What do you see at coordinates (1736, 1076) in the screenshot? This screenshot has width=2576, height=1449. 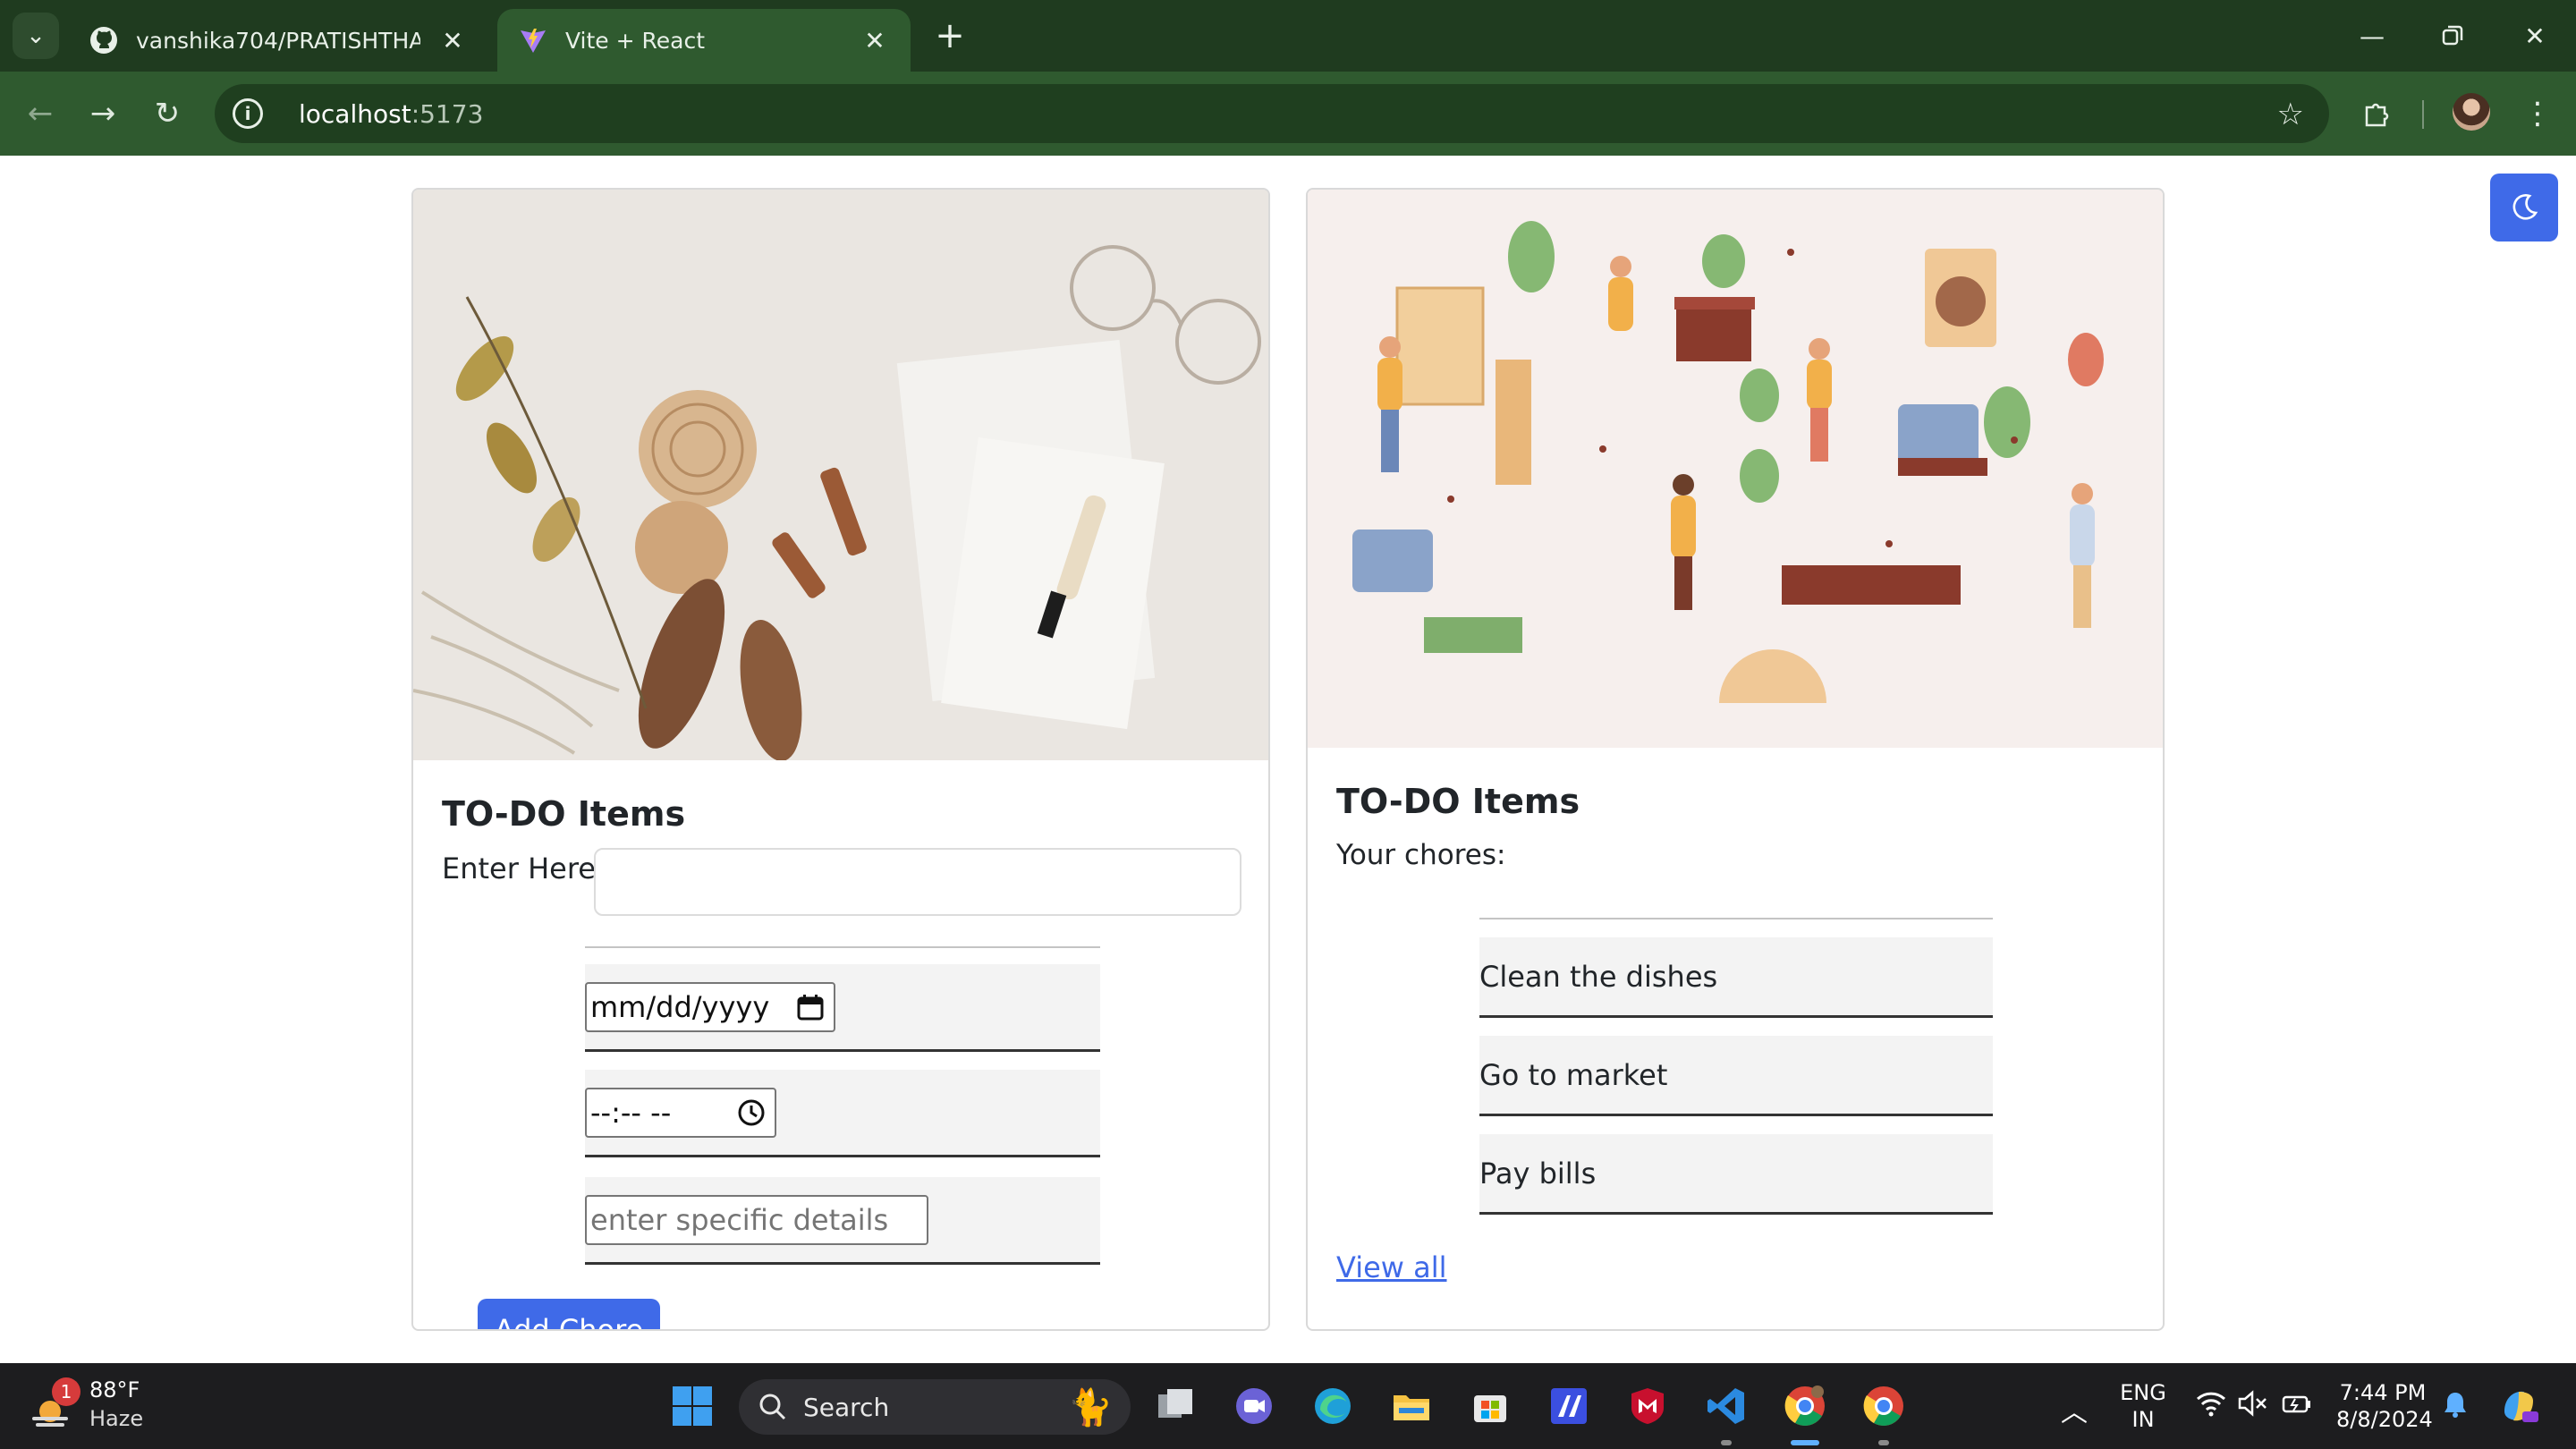 I see `chore-item: Go to market` at bounding box center [1736, 1076].